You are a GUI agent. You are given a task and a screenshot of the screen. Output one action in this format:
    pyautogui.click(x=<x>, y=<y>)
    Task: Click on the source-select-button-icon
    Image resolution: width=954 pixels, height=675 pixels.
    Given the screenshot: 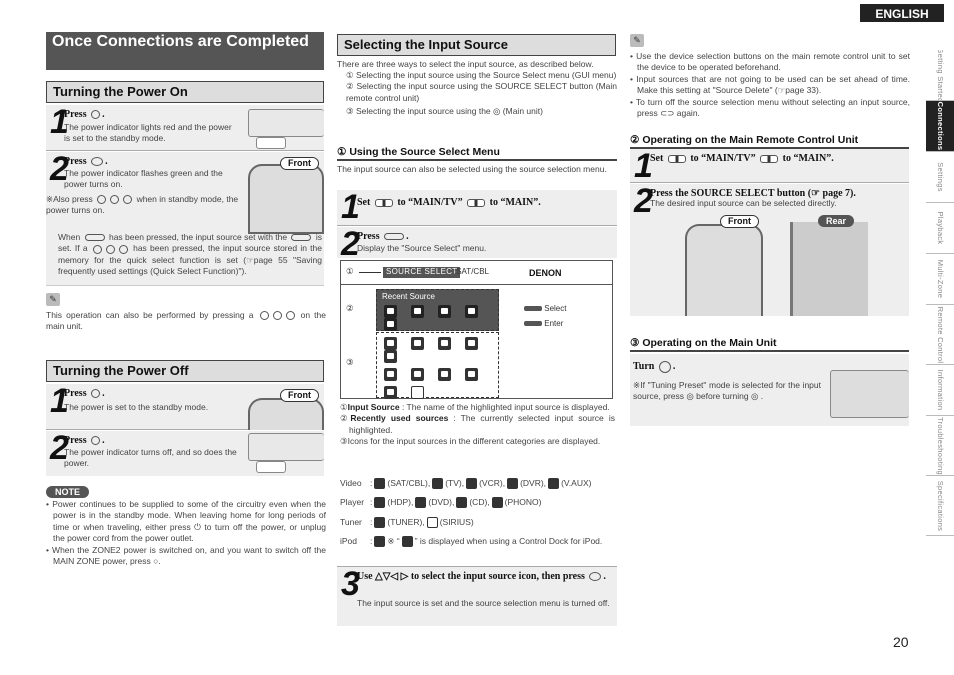 What is the action you would take?
    pyautogui.click(x=394, y=237)
    